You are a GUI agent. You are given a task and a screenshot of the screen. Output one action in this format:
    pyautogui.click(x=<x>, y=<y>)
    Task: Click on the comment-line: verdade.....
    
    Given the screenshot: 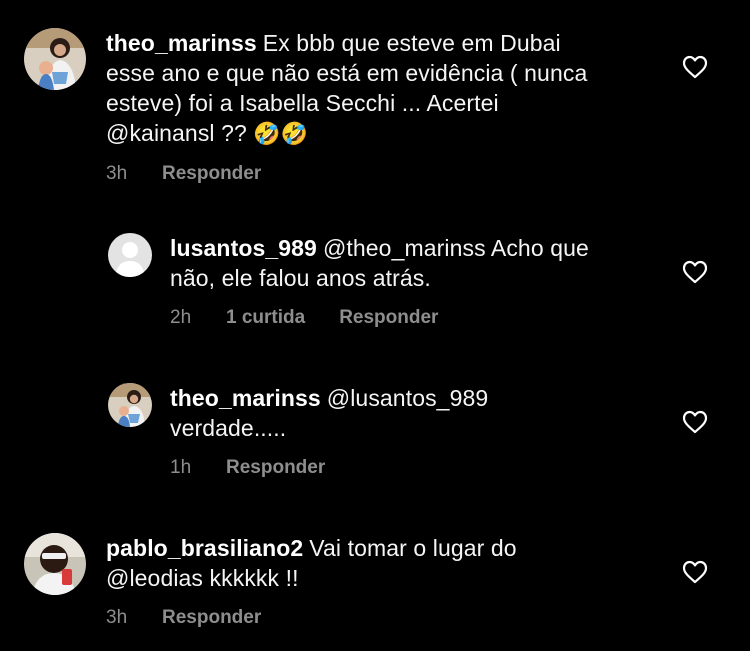 What is the action you would take?
    pyautogui.click(x=228, y=428)
    